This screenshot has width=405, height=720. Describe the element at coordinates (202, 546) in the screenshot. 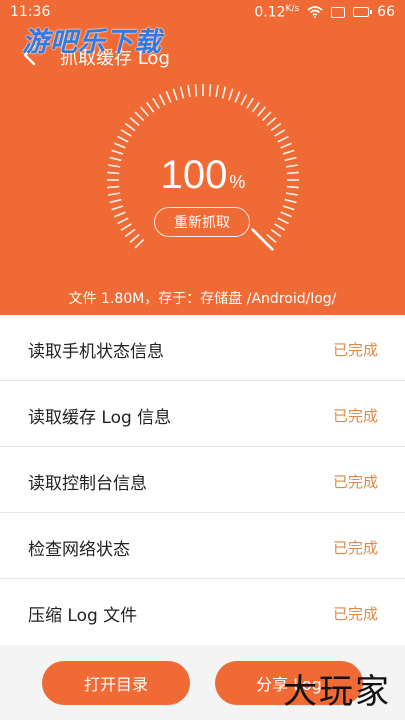

I see `task-item-network: 检查网络状态 已完成` at that location.